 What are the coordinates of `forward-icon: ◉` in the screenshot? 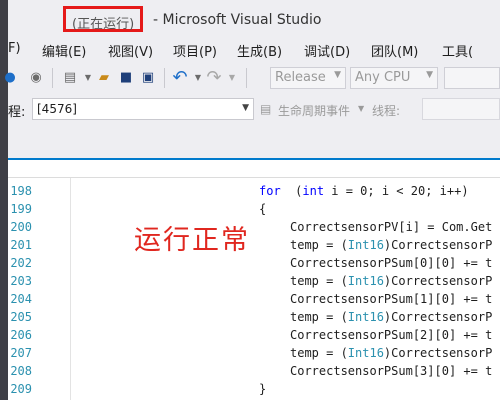 It's located at (36, 78).